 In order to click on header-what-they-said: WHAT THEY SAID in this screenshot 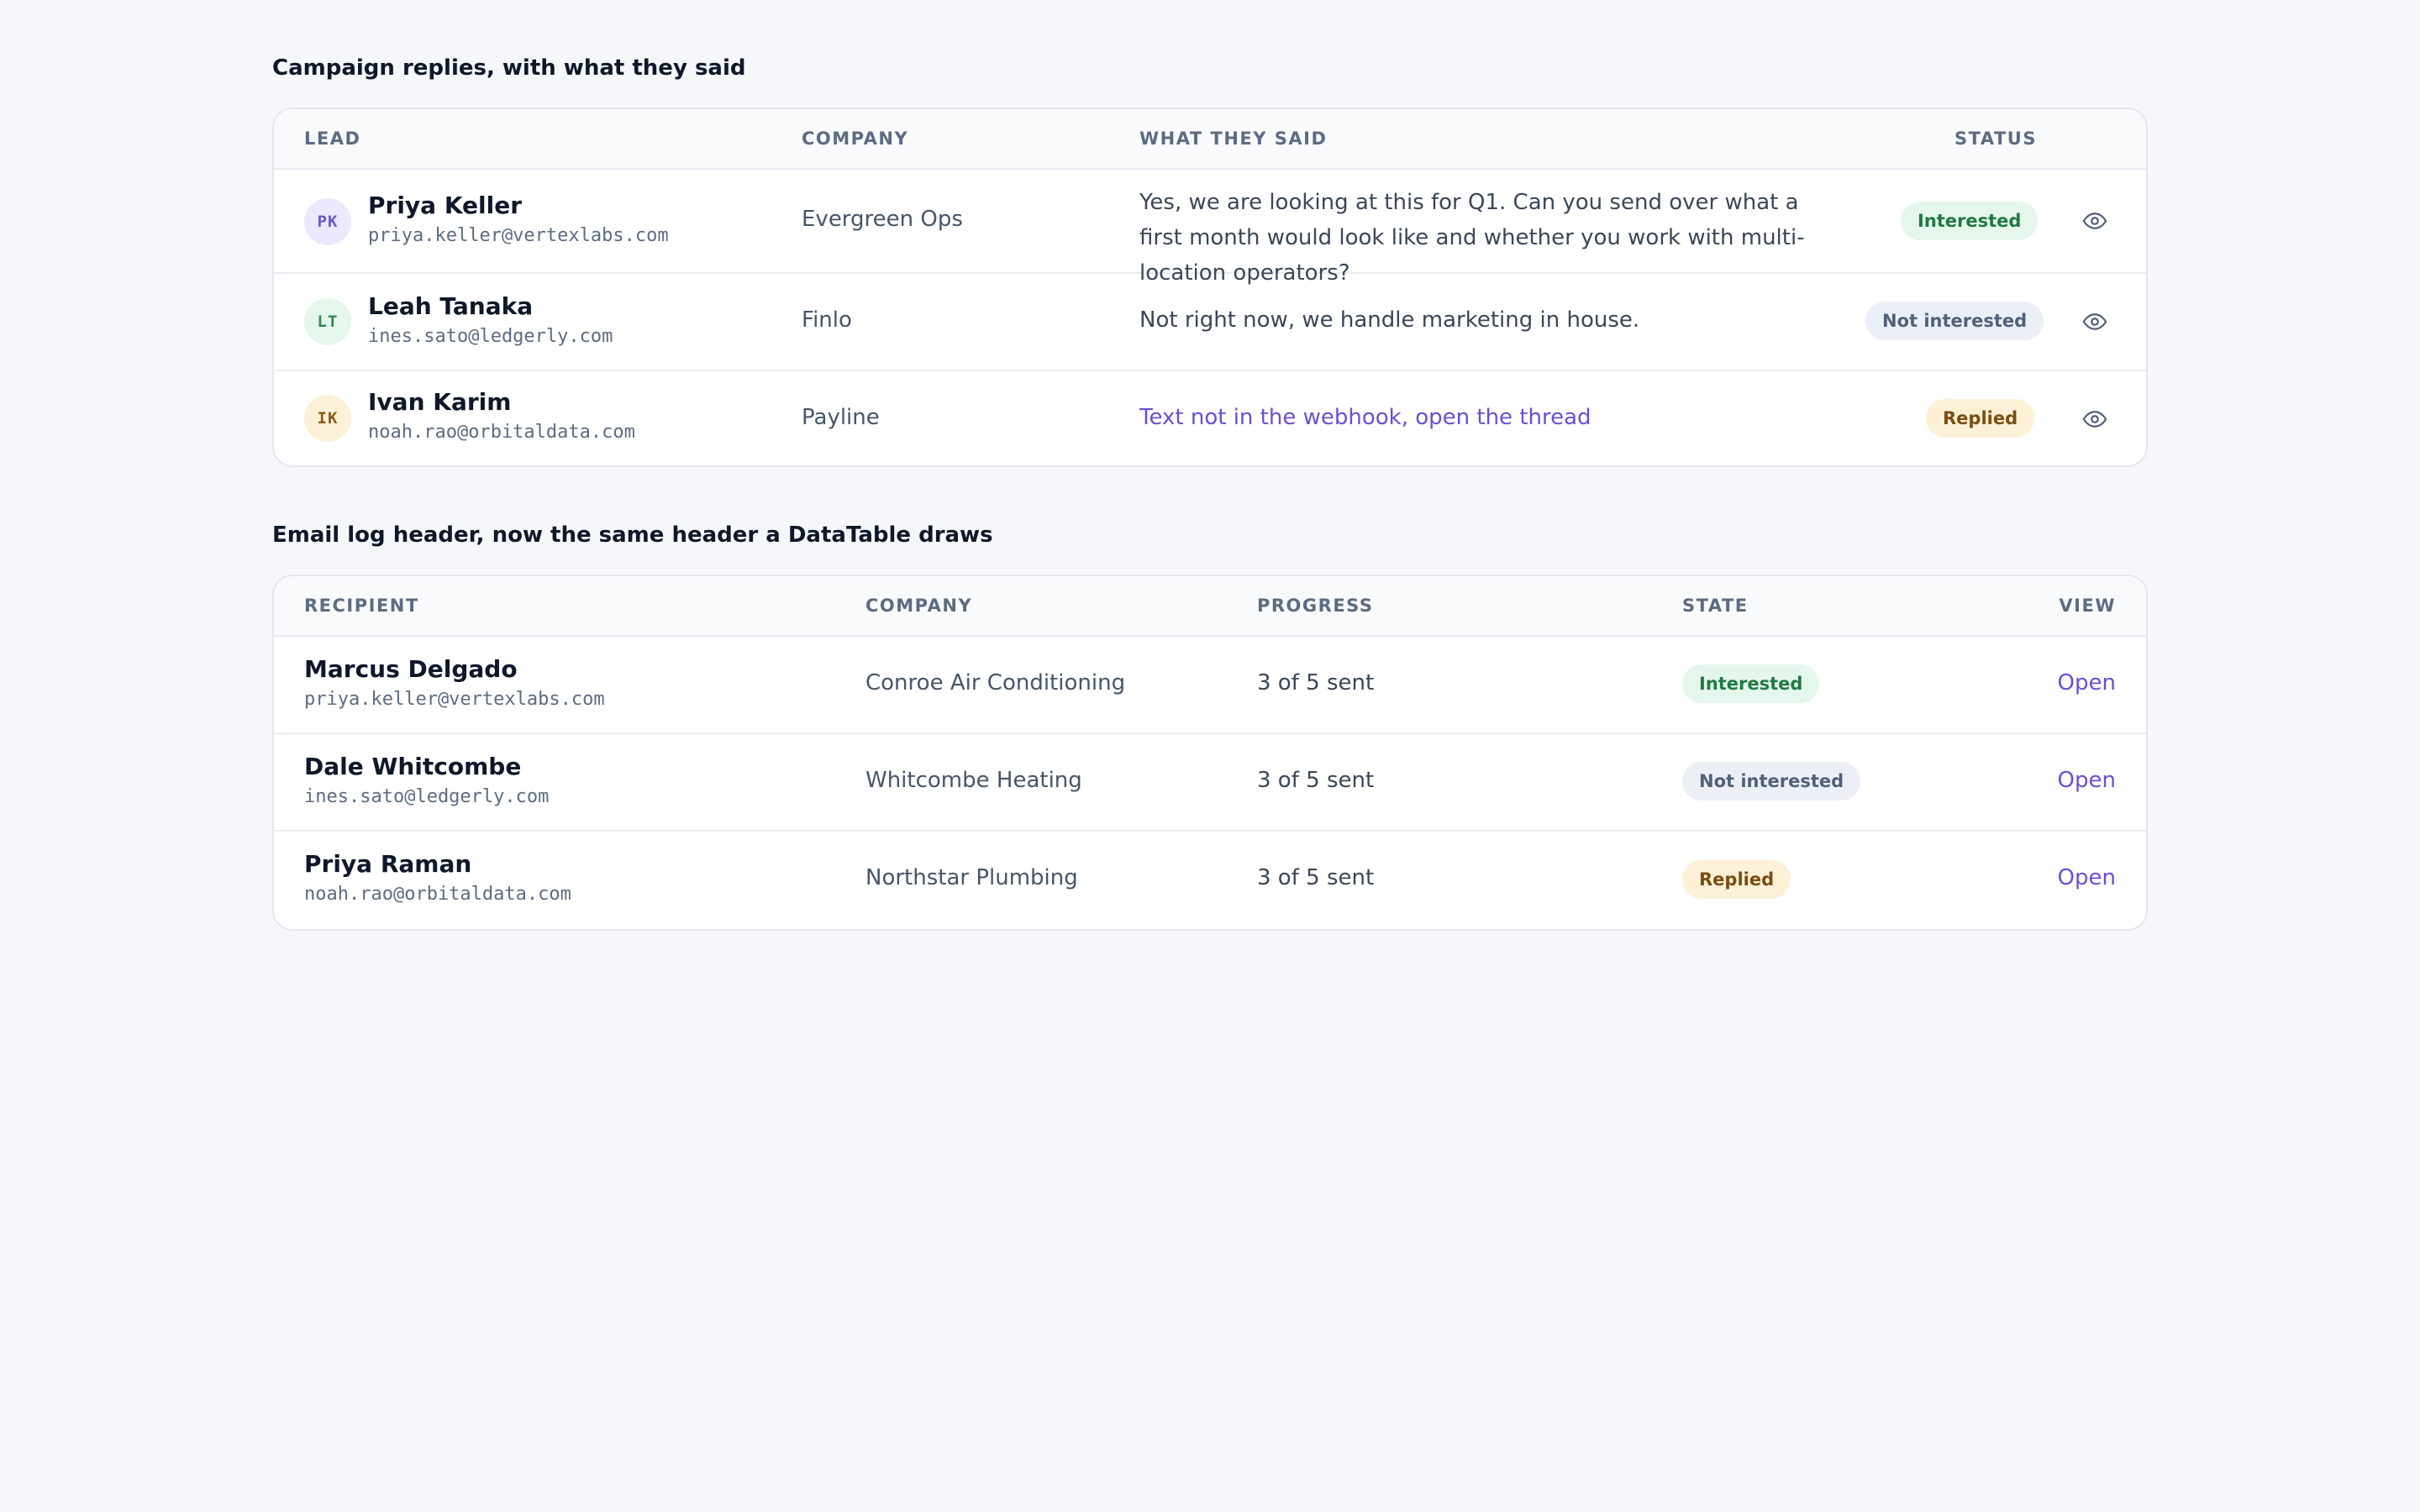, I will do `click(1233, 138)`.